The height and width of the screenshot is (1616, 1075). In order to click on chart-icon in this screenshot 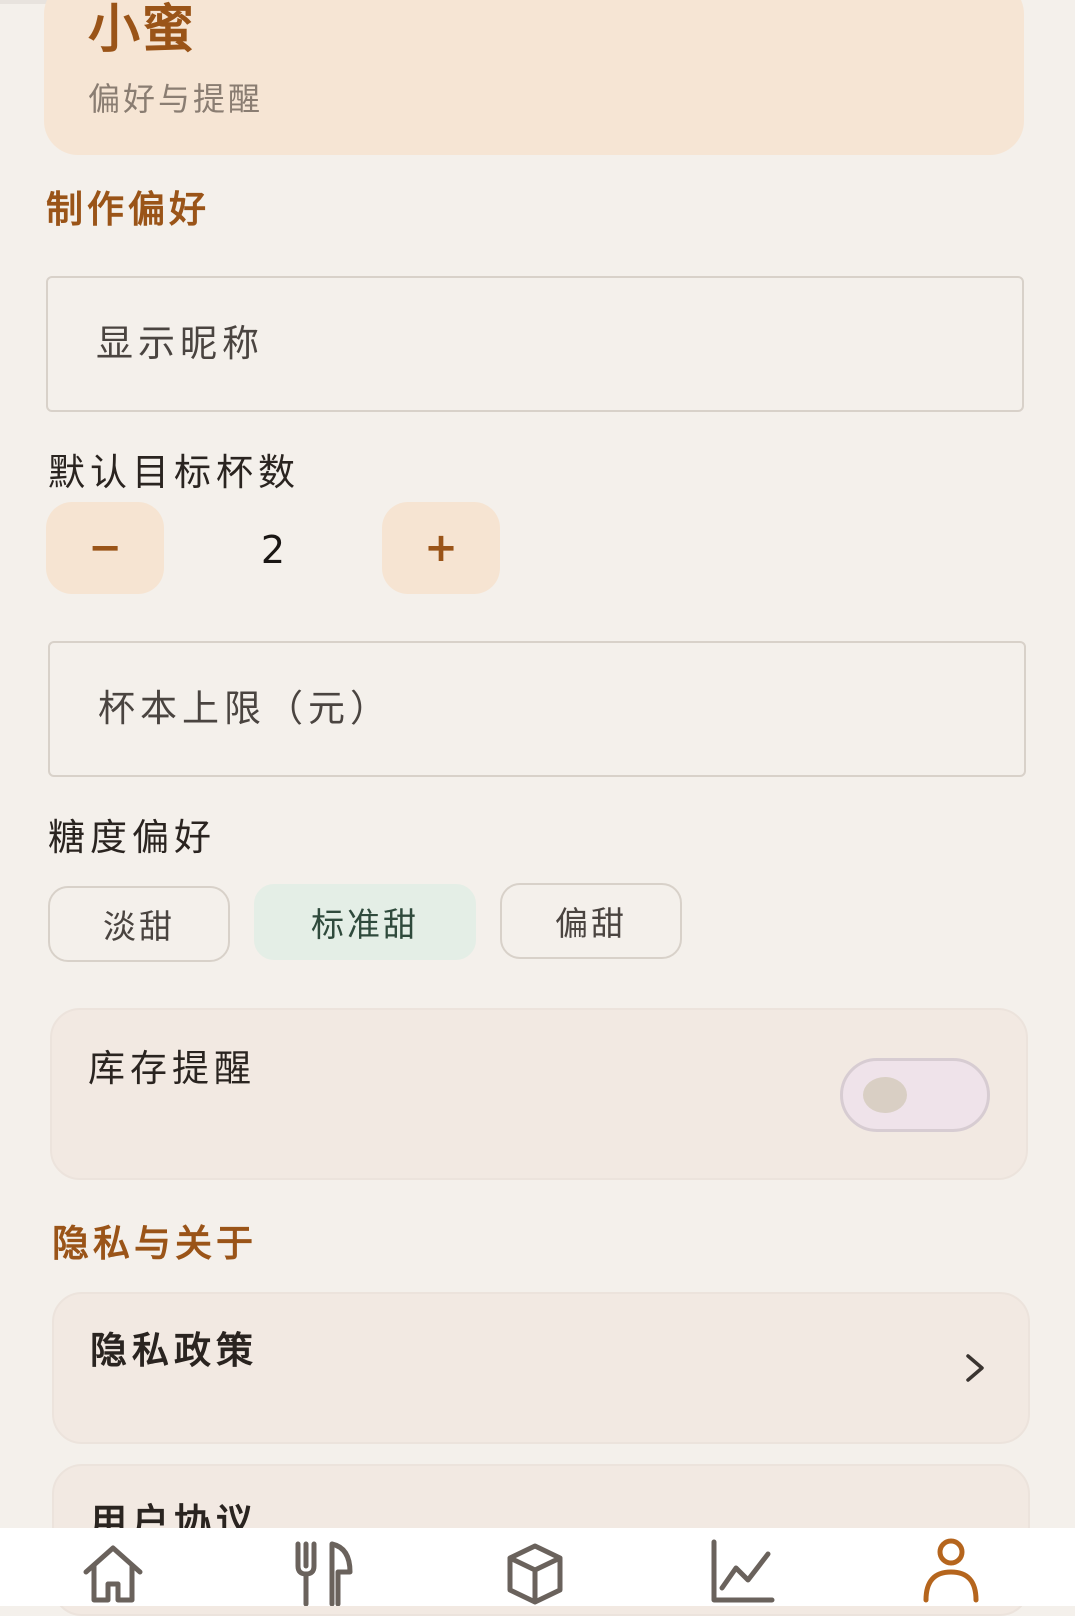, I will do `click(743, 1571)`.